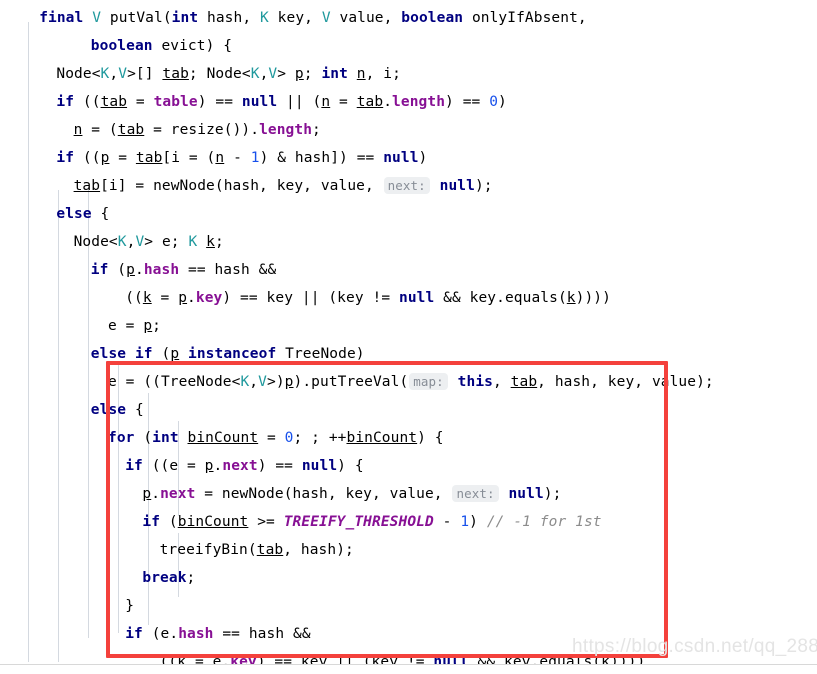 The height and width of the screenshot is (674, 817). What do you see at coordinates (552, 494) in the screenshot?
I see `code-token-plain: );` at bounding box center [552, 494].